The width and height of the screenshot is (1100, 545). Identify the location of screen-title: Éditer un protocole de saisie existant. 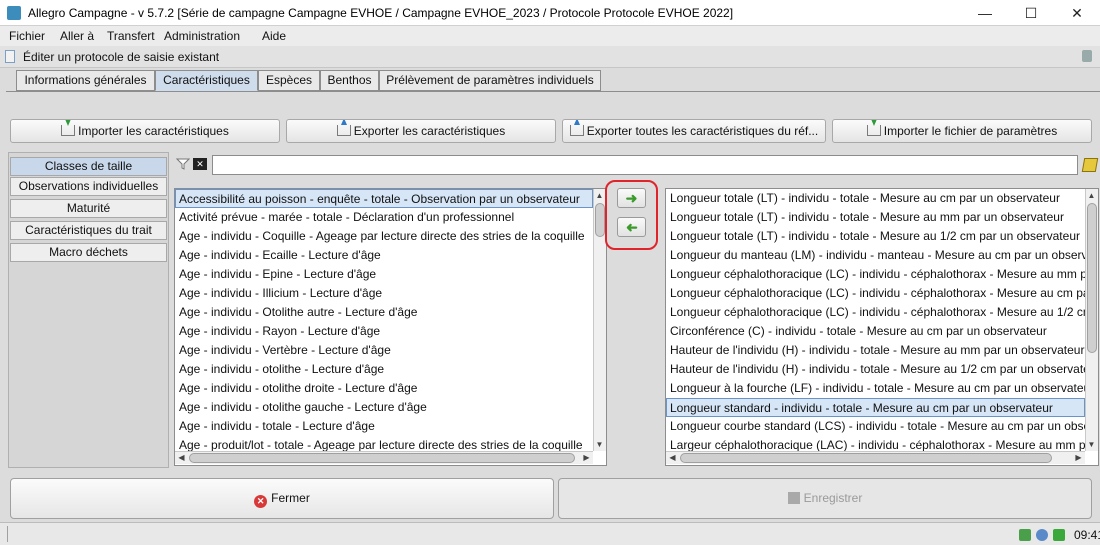
(121, 57).